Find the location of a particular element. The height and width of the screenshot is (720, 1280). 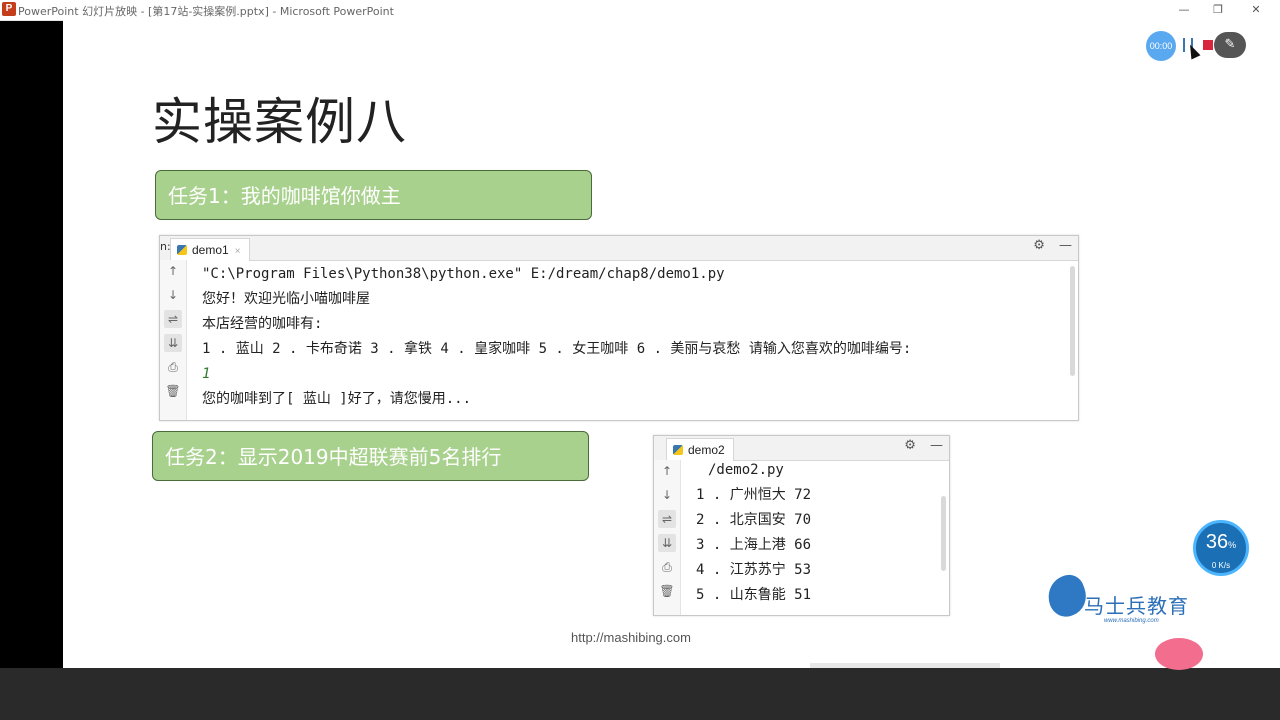

brand-url: www.mashibing.com is located at coordinates (1131, 621).